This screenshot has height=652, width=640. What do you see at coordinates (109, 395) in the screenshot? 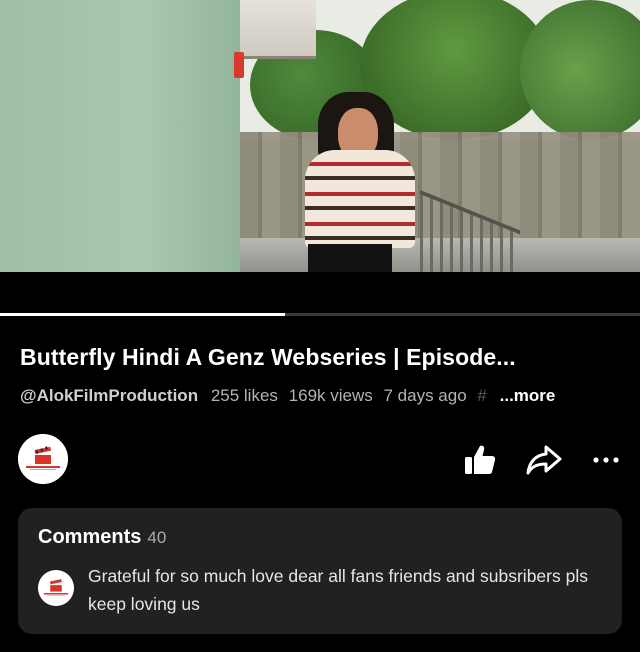
I see `channel-handle: @AlokFilmProduction` at bounding box center [109, 395].